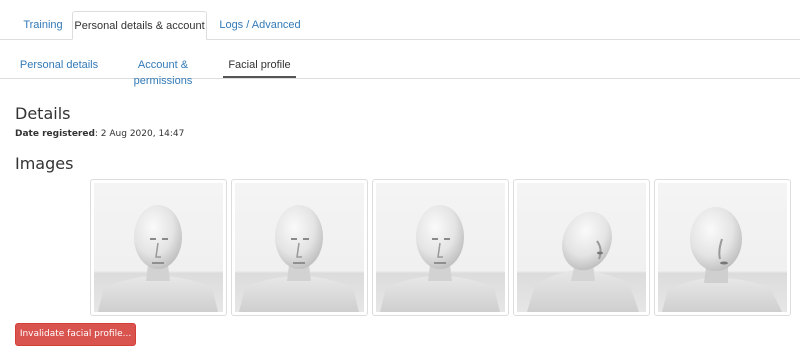 The width and height of the screenshot is (800, 358). I want to click on details-heading: Details, so click(43, 113).